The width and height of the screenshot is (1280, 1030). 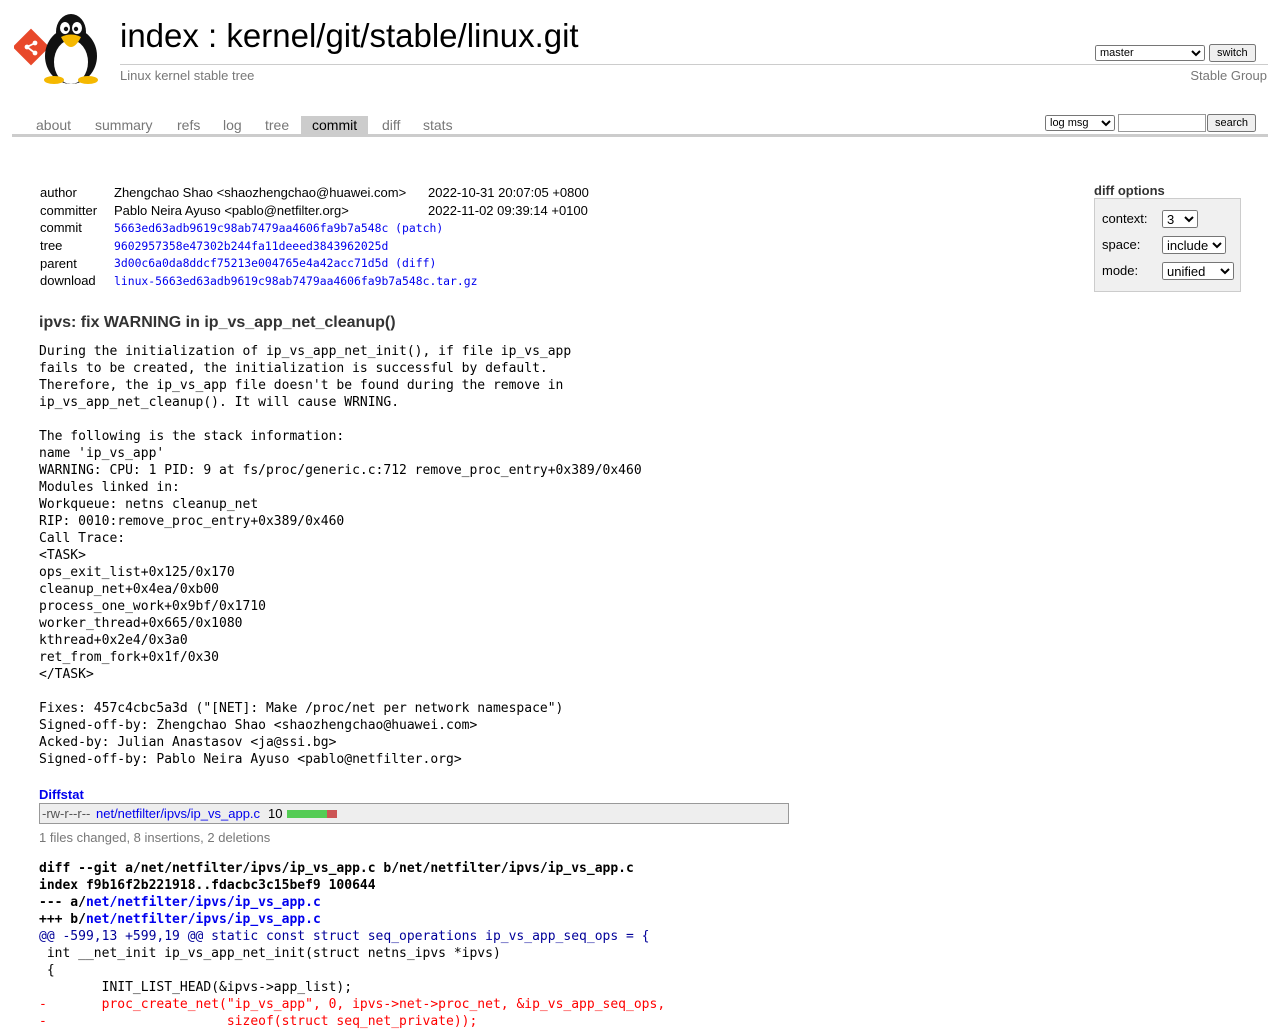 I want to click on tab-summary: summary, so click(x=124, y=125).